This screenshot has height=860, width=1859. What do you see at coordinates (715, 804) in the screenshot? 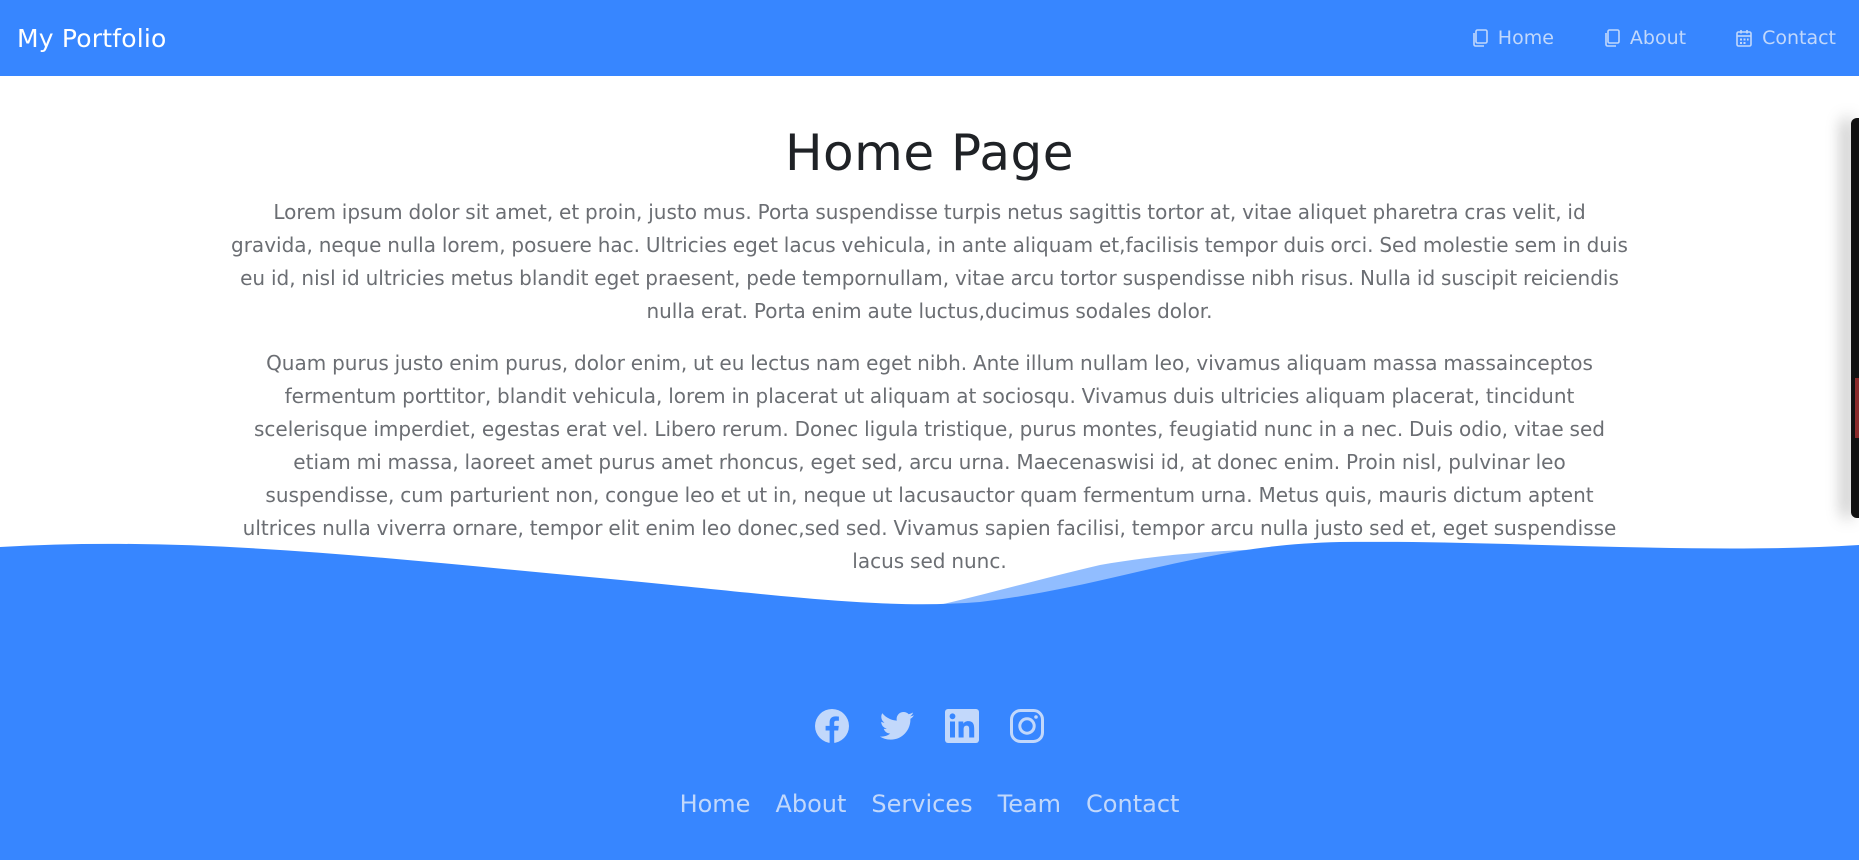
I see `footer-link-home: Home` at bounding box center [715, 804].